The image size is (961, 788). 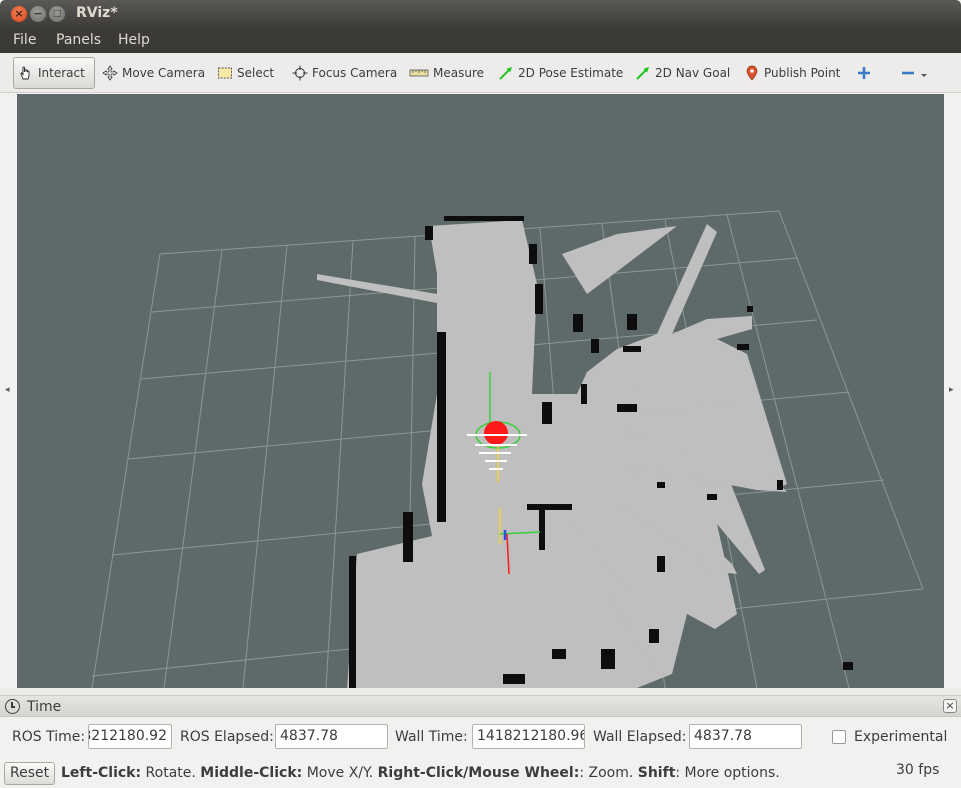 What do you see at coordinates (950, 706) in the screenshot?
I see `time-panel-close-button: ×` at bounding box center [950, 706].